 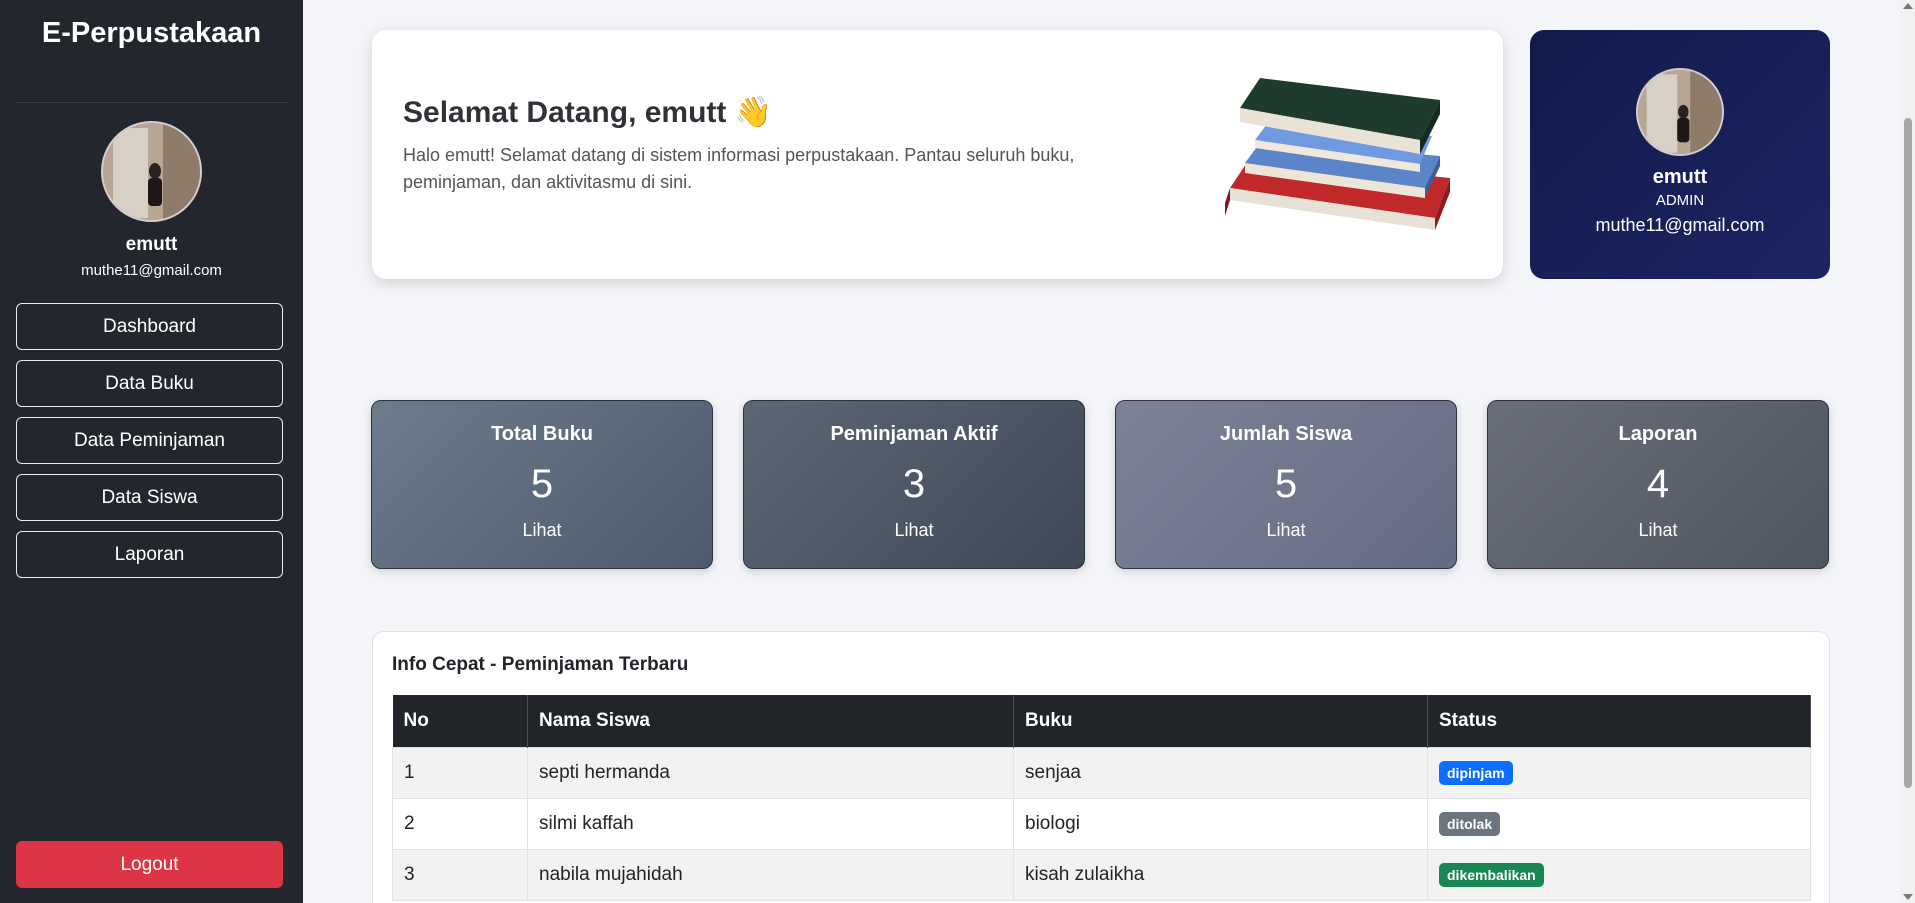 I want to click on cell-nama-siswa: nabila mujahidah, so click(x=770, y=874).